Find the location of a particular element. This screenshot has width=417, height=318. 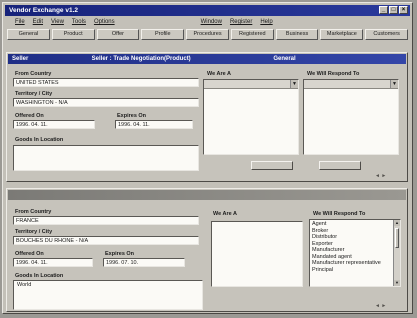

toolbar-business-button: Business is located at coordinates (297, 34).